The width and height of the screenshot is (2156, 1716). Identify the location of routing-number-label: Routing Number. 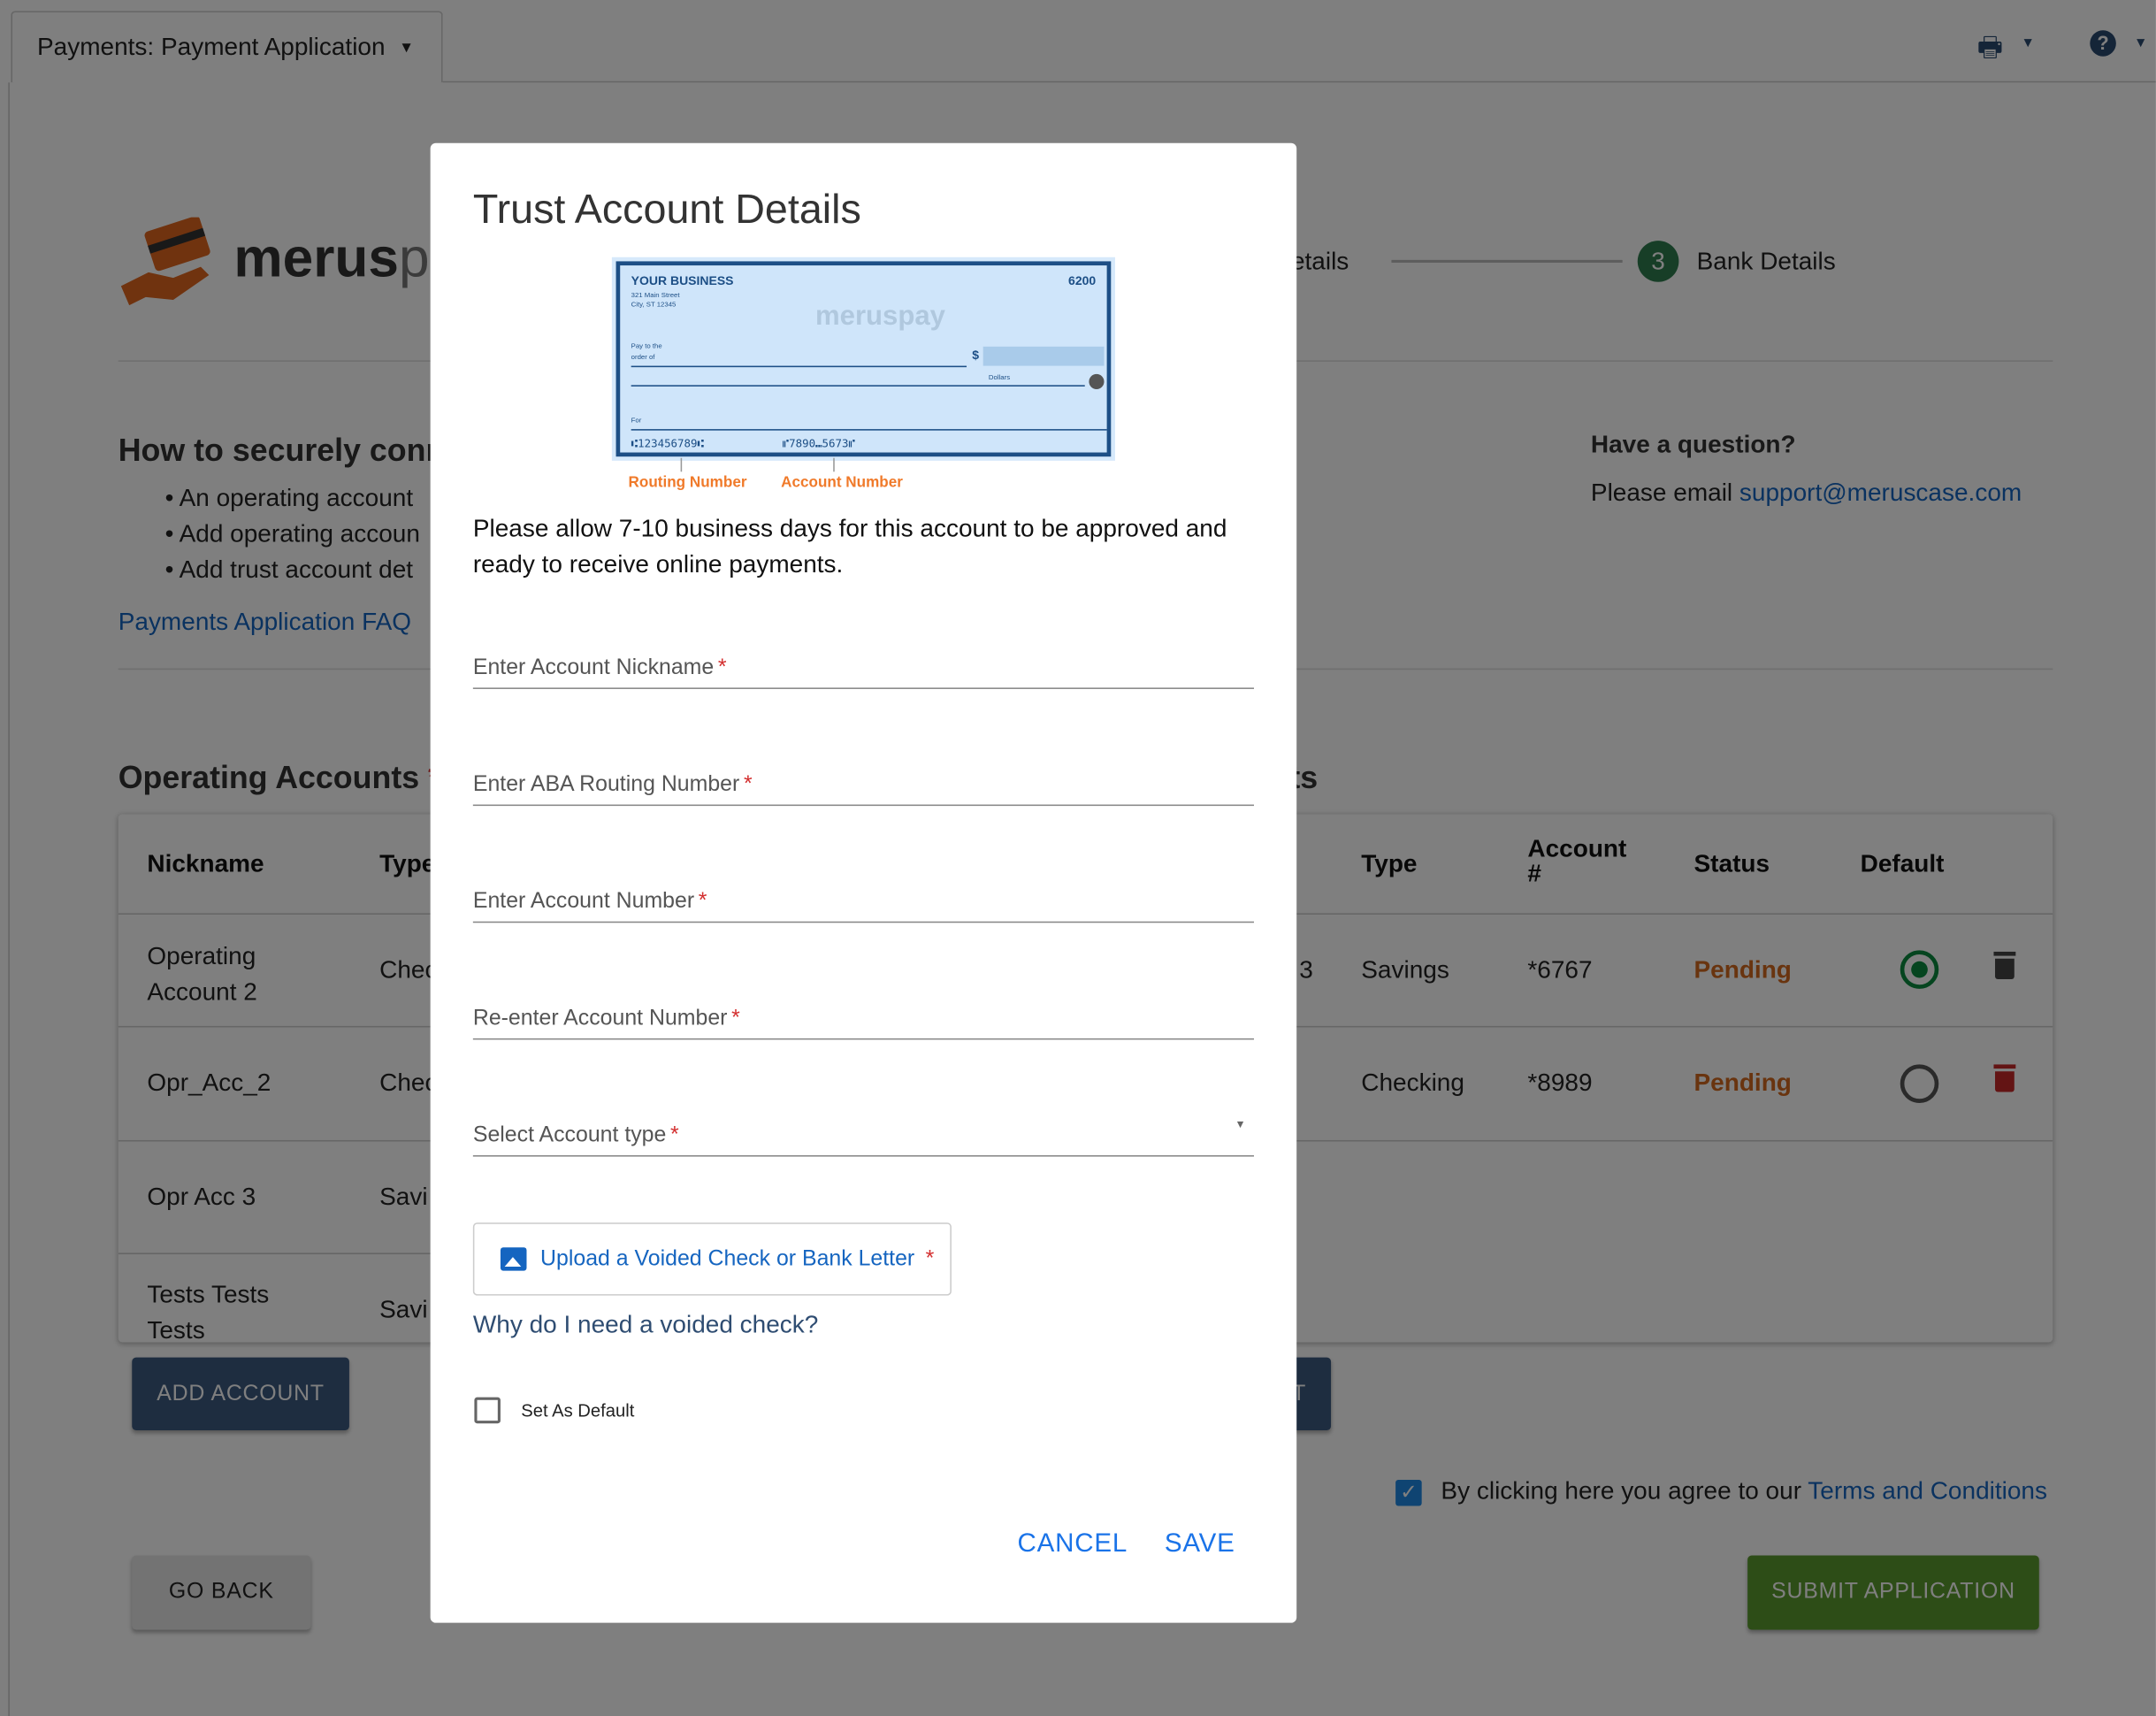
(687, 483).